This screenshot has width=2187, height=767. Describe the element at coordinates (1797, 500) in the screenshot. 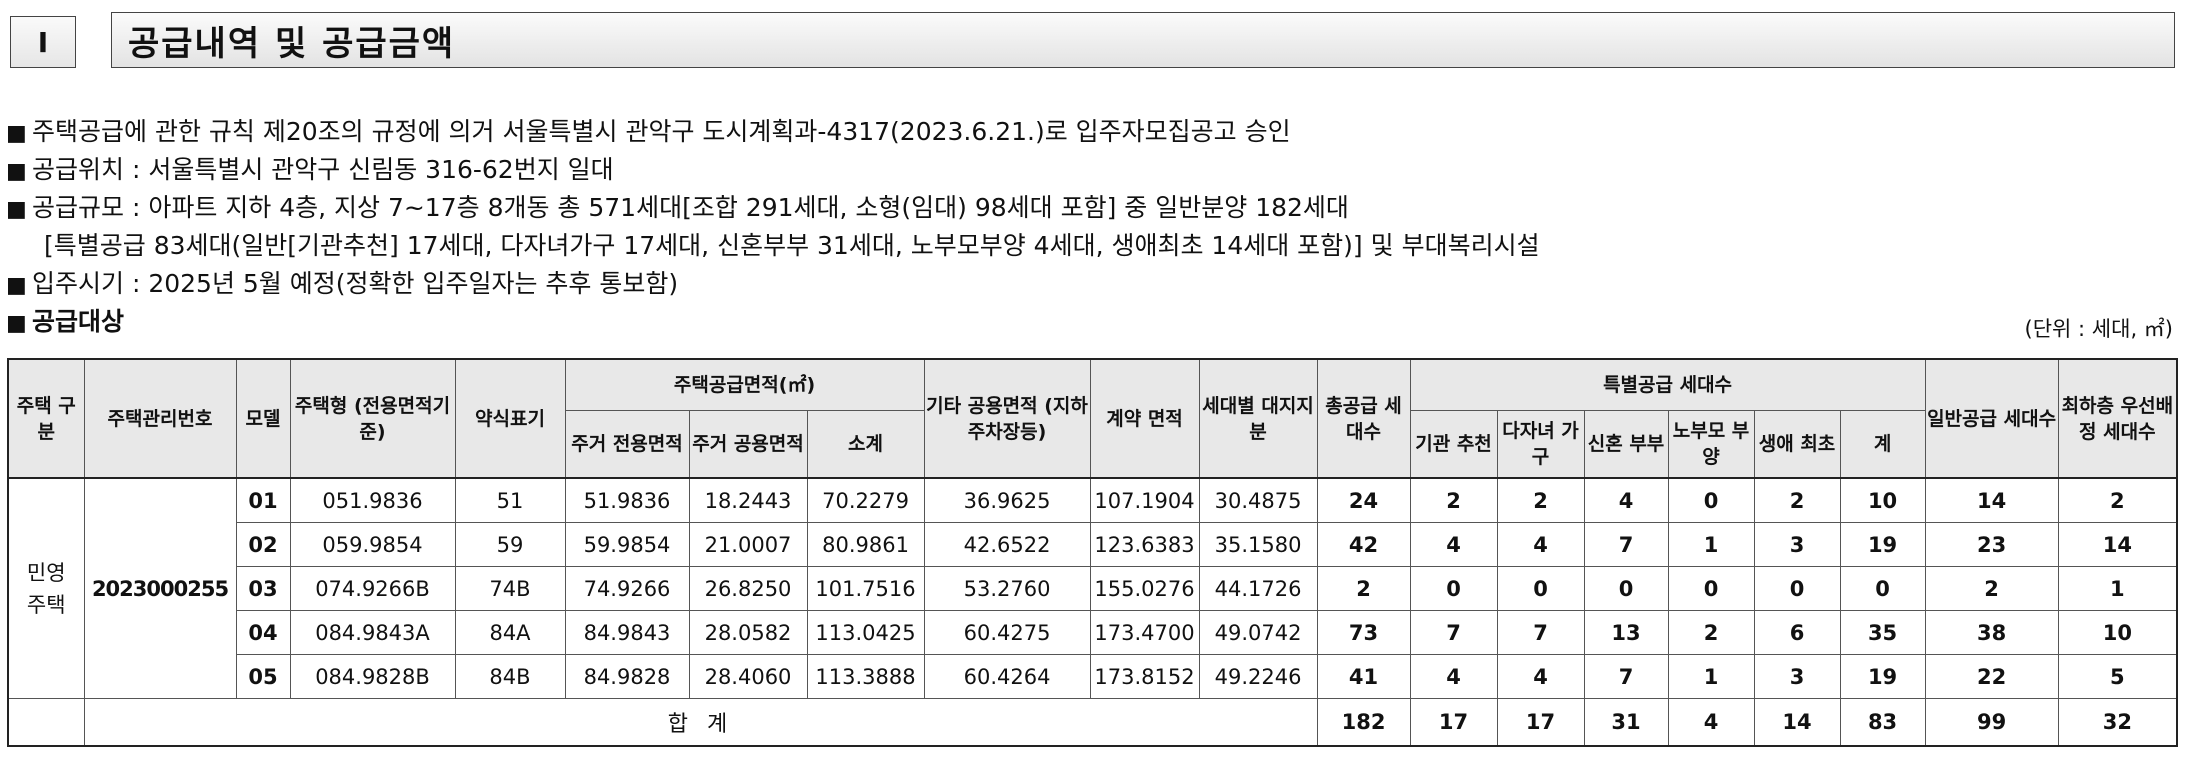

I see `cell-sp-first-time: 2` at that location.